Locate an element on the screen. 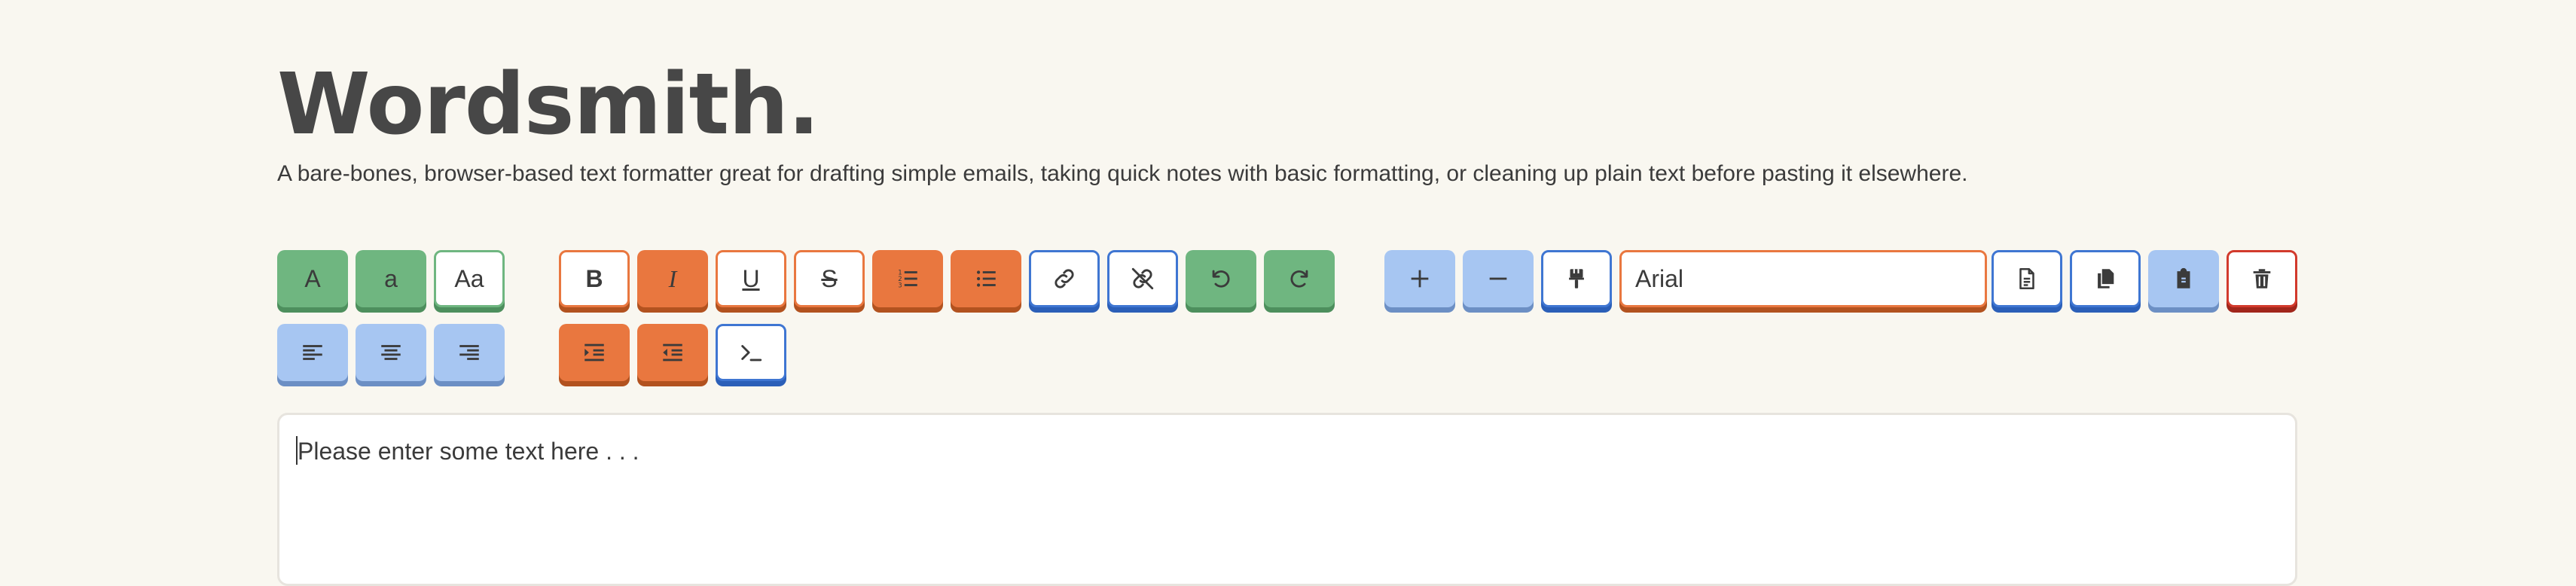  strikethrough-button: S is located at coordinates (830, 278).